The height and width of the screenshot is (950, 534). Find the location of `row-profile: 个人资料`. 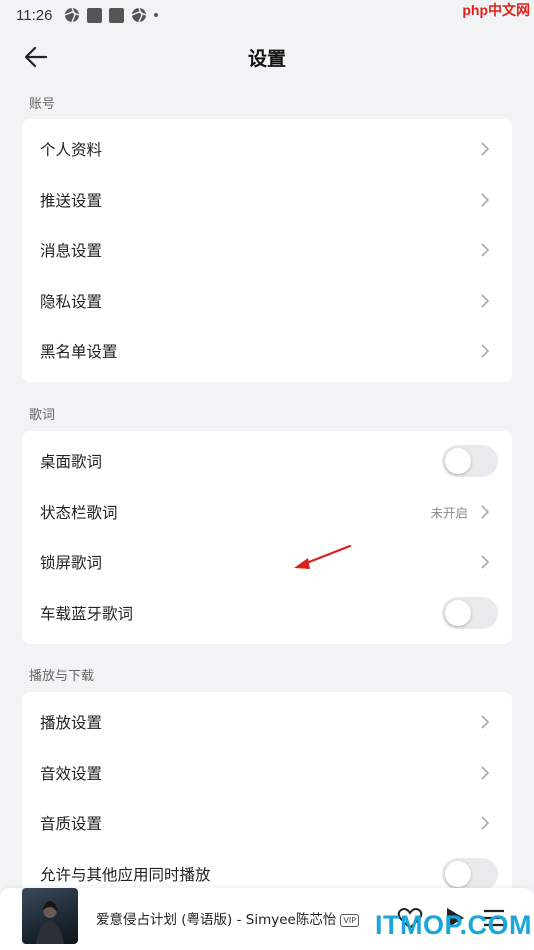

row-profile: 个人资料 is located at coordinates (267, 149).